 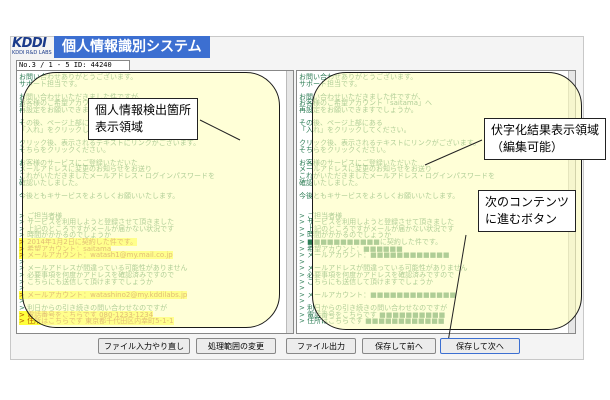 I want to click on callout-detected-area: 個人情報検出箇所 表示領域, so click(x=143, y=119).